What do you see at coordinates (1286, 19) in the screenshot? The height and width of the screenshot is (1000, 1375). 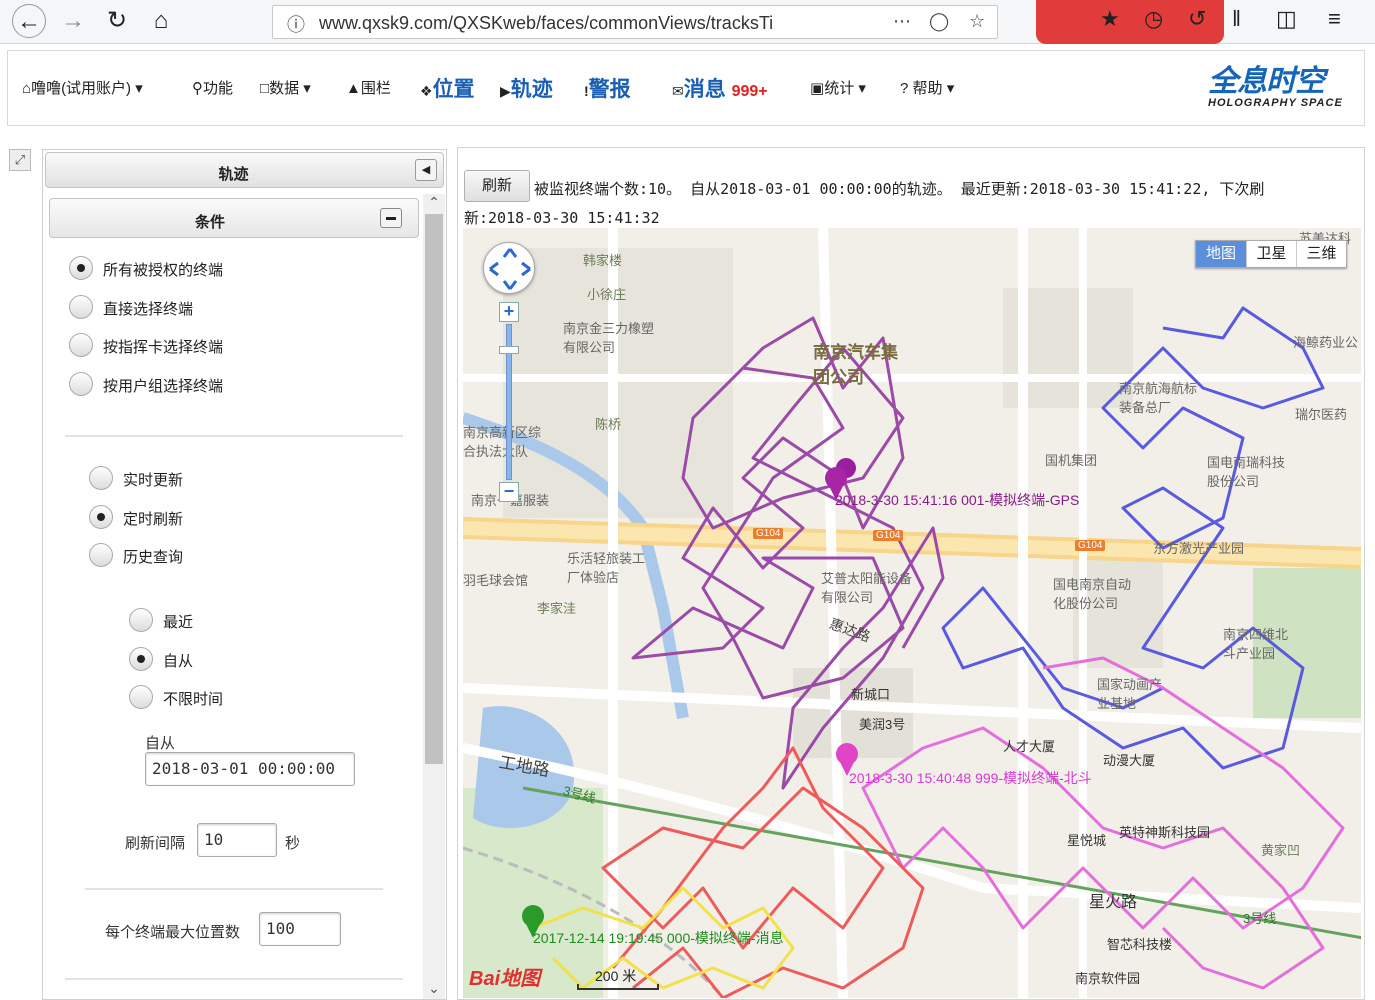 I see `sidebar-icon: ◫` at bounding box center [1286, 19].